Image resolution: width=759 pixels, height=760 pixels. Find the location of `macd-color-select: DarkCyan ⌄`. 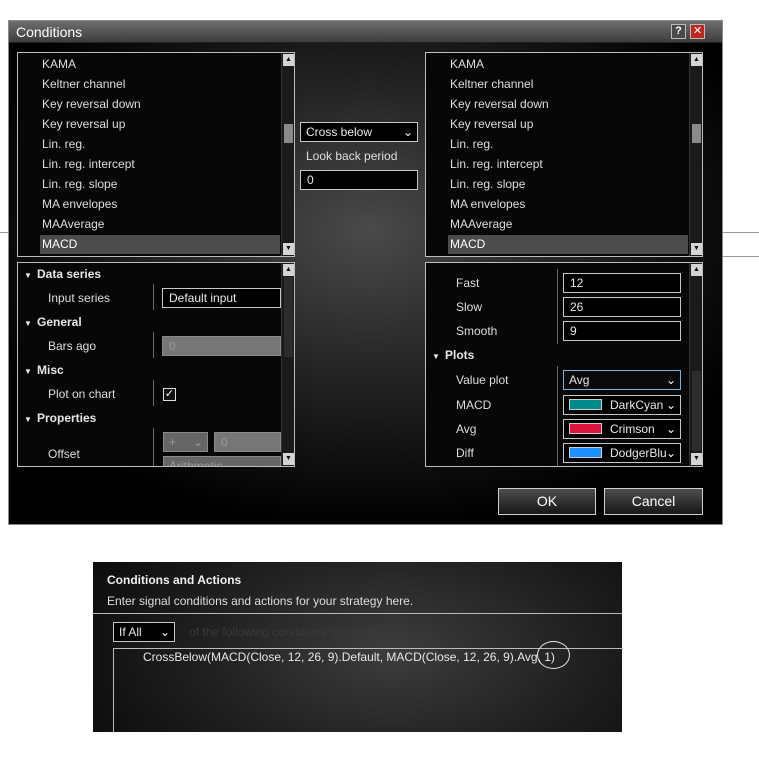

macd-color-select: DarkCyan ⌄ is located at coordinates (622, 405).